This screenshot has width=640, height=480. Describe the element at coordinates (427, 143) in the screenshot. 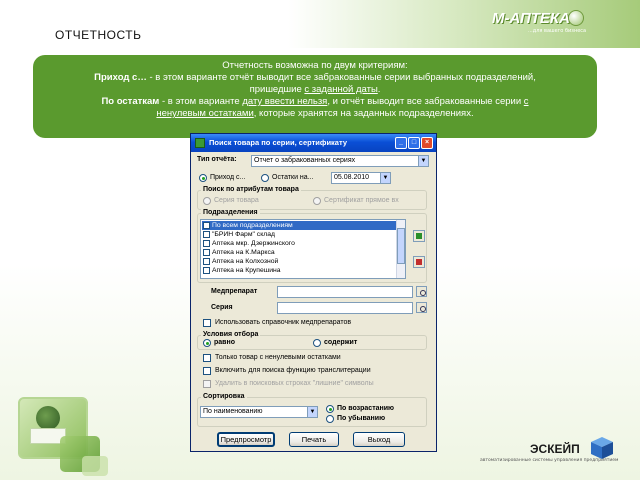

I see `close-icon: ×` at that location.